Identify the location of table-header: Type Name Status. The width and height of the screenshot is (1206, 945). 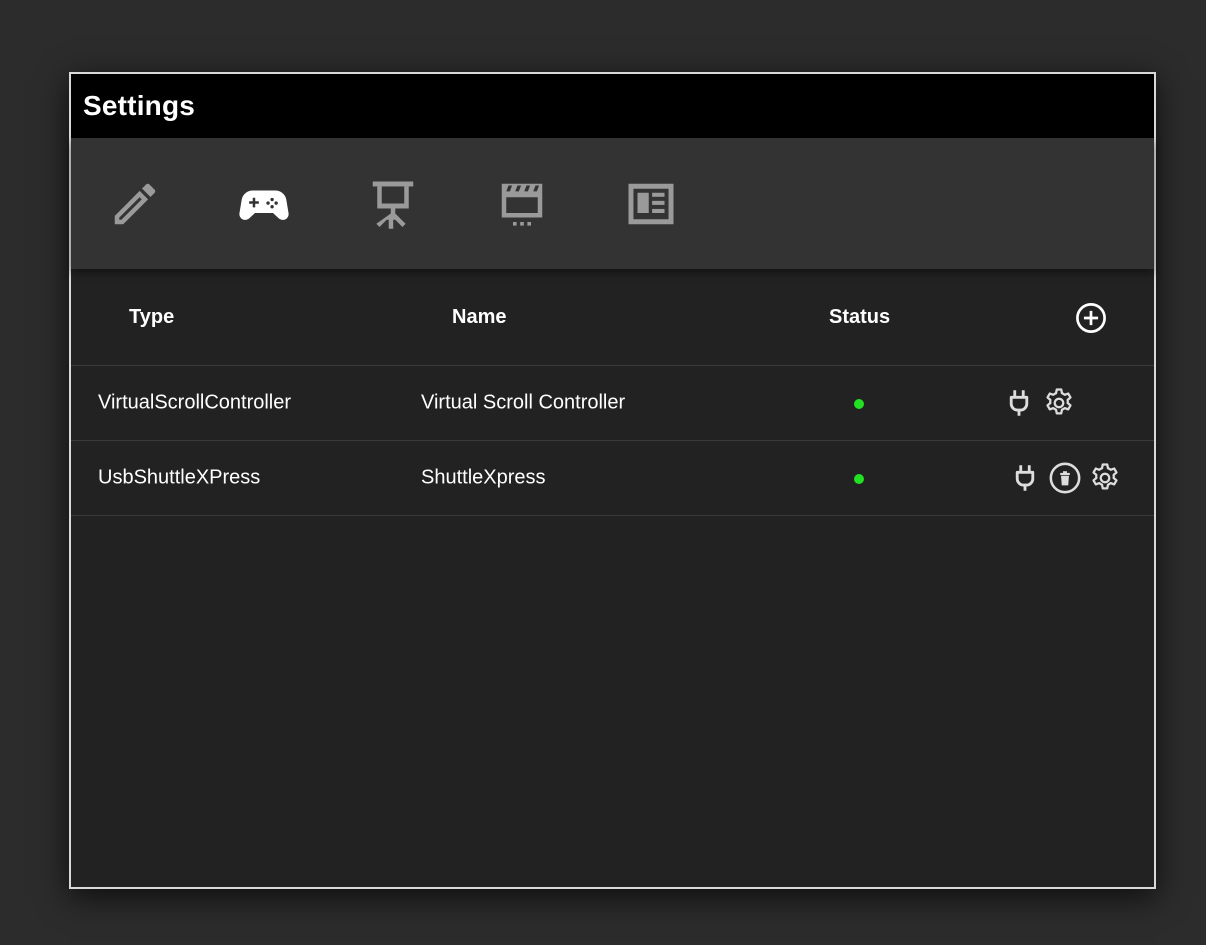
(612, 317).